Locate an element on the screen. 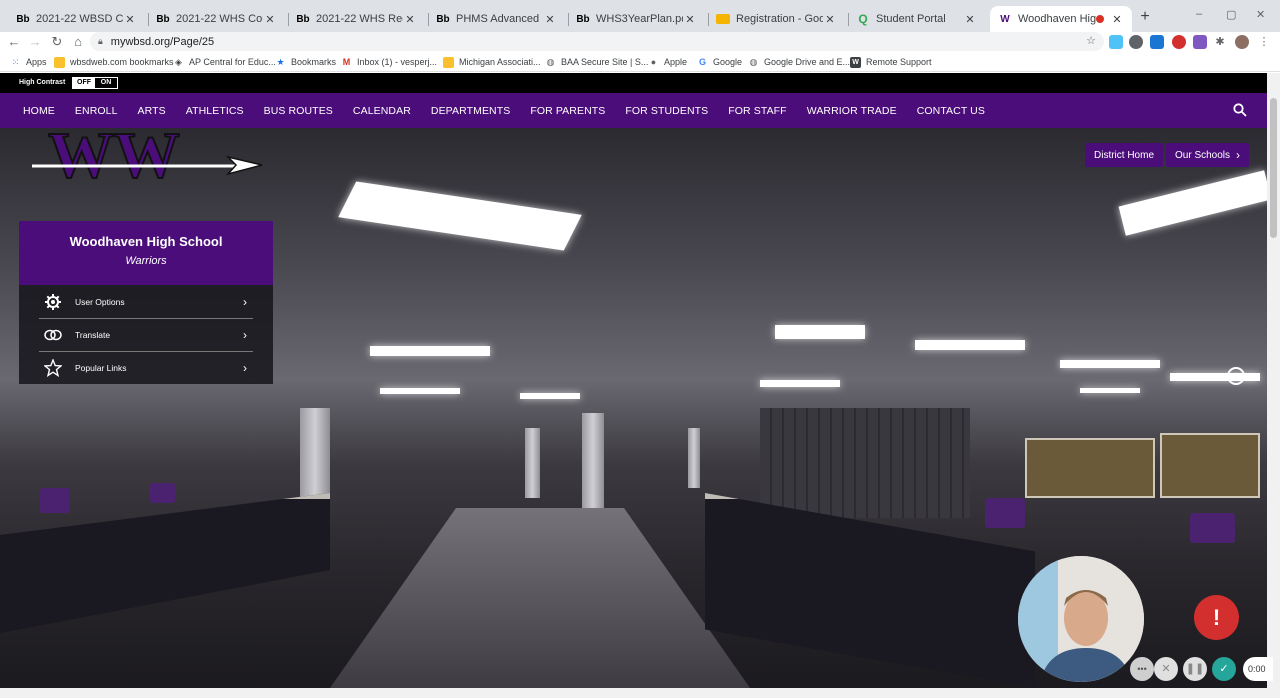 This screenshot has height=698, width=1280. bookmark-item: ★ Bookmarks is located at coordinates (305, 62).